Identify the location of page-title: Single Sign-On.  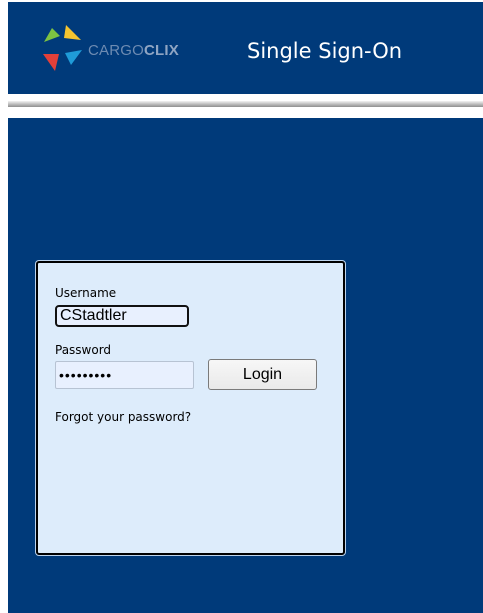
(325, 51).